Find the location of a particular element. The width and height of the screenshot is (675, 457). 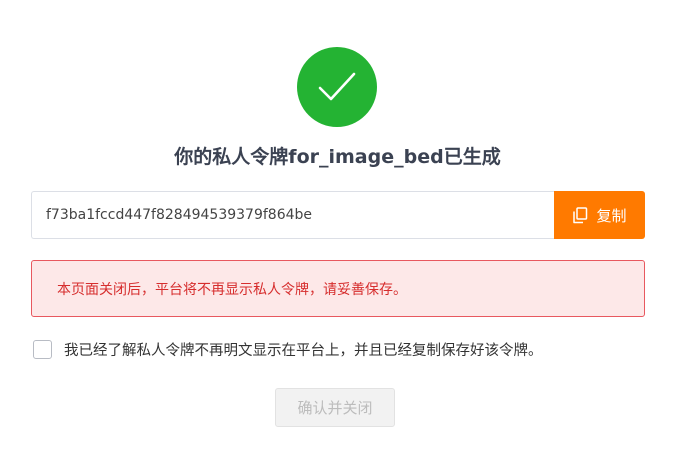

warning-text: 本页面关闭后，平台将不再显示私人令牌，请妥善保存。 is located at coordinates (232, 289).